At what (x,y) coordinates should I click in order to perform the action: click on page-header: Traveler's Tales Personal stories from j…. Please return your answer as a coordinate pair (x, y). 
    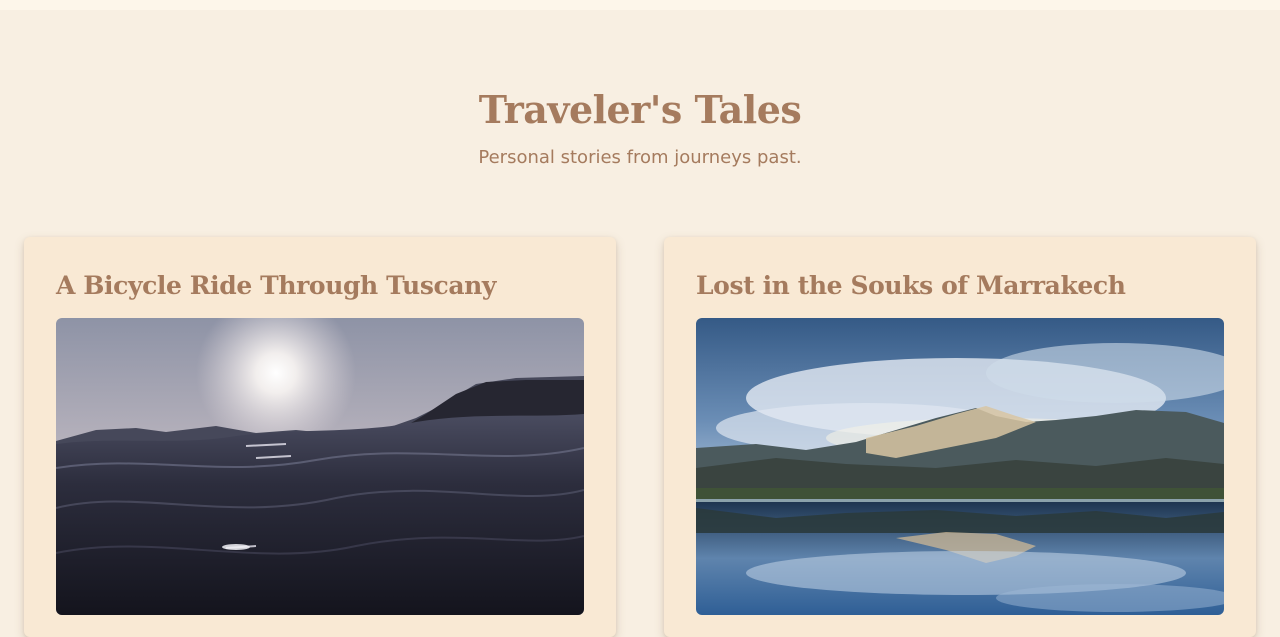
    Looking at the image, I should click on (640, 128).